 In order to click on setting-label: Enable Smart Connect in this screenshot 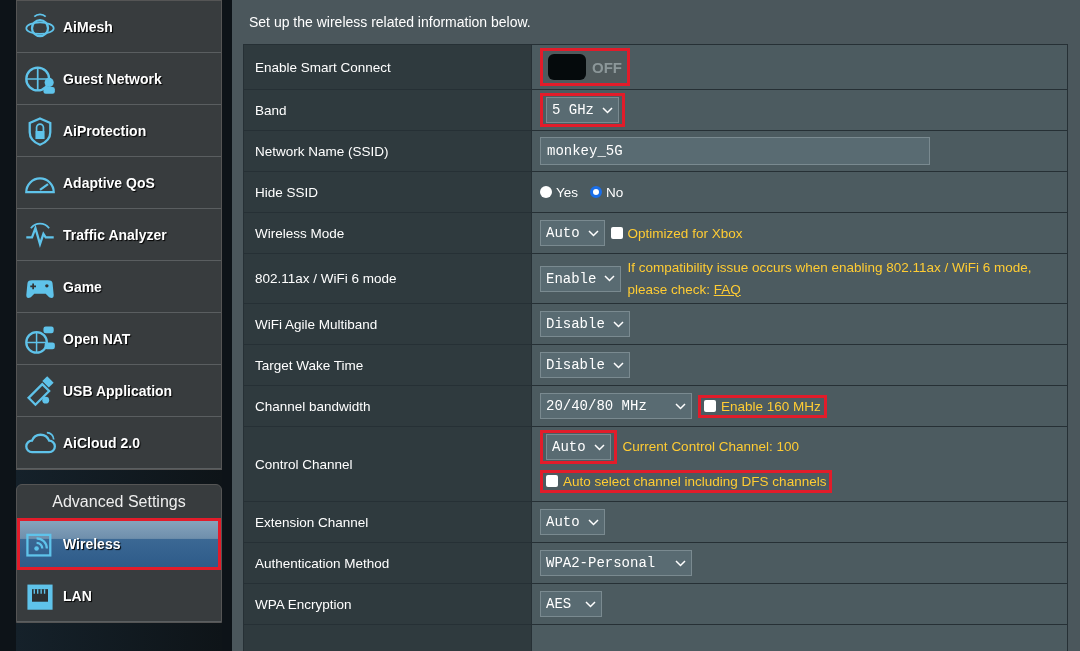, I will do `click(323, 67)`.